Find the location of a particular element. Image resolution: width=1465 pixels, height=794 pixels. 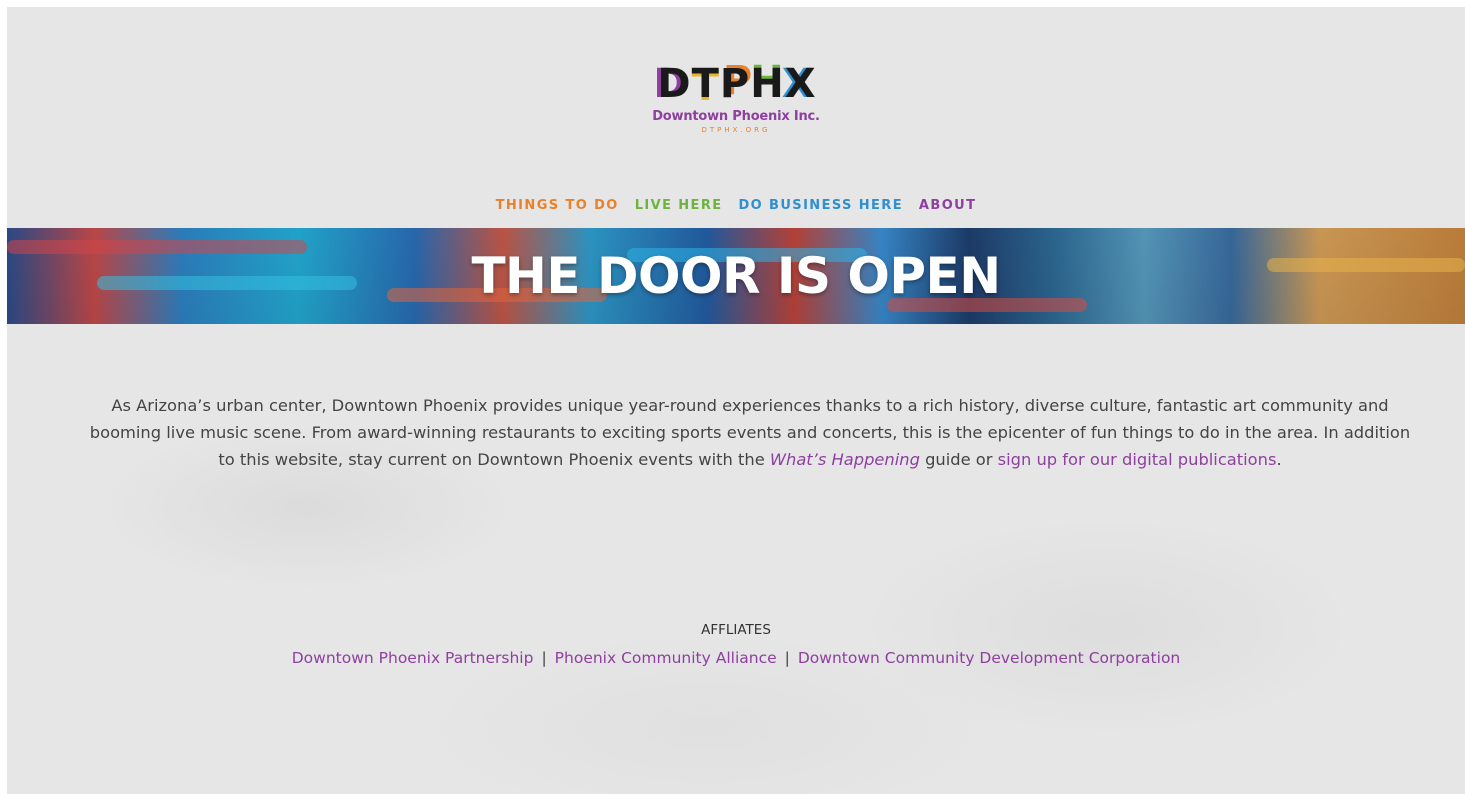

logo-mark: D T P H X is located at coordinates (736, 84).